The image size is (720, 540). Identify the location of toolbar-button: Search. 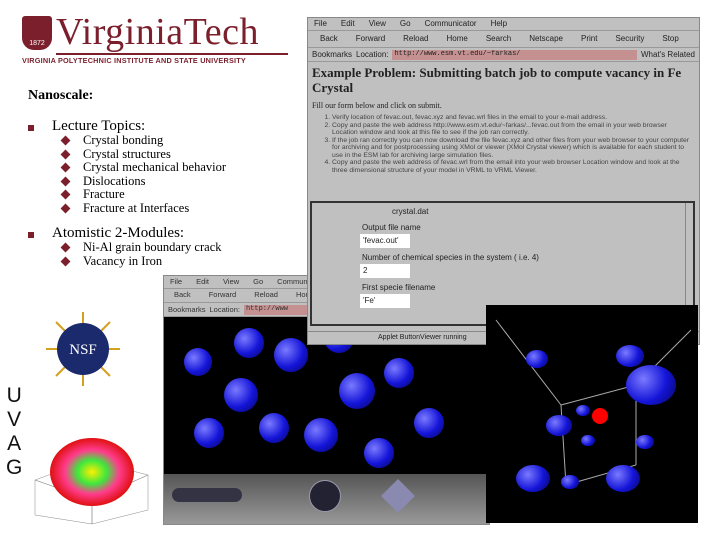
(498, 39).